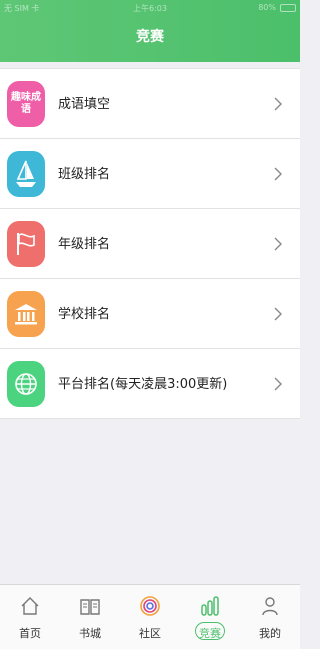  What do you see at coordinates (90, 617) in the screenshot?
I see `tab-bookstore: 书城` at bounding box center [90, 617].